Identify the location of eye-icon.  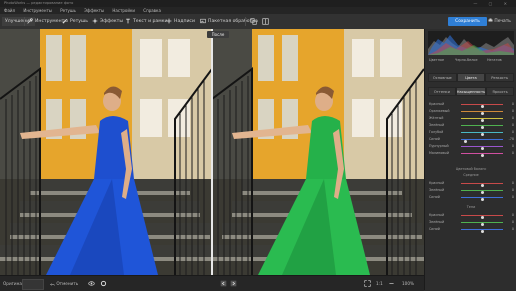
(91, 283).